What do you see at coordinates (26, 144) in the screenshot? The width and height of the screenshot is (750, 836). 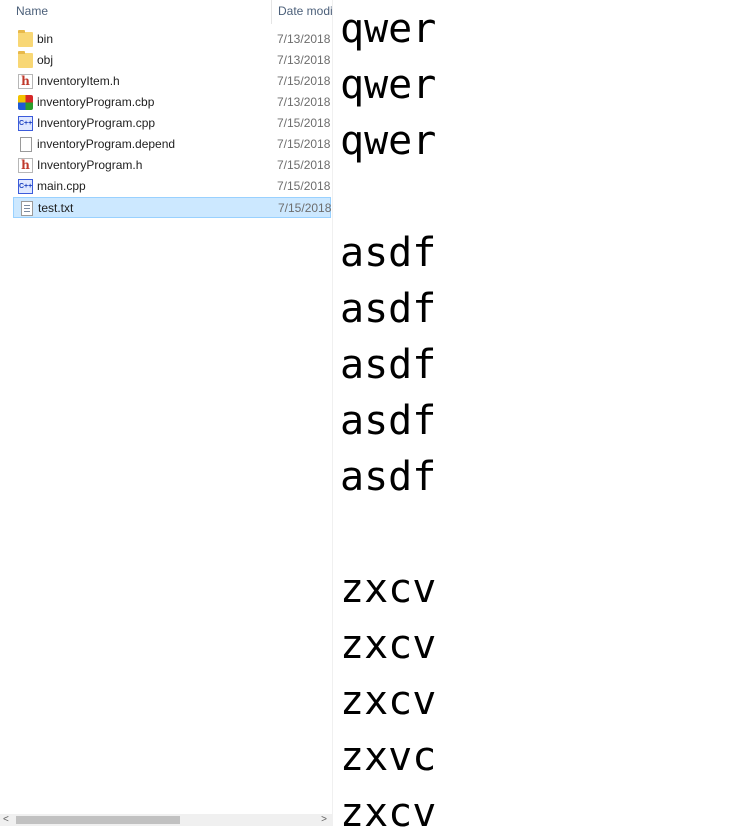 I see `blank-file-icon` at bounding box center [26, 144].